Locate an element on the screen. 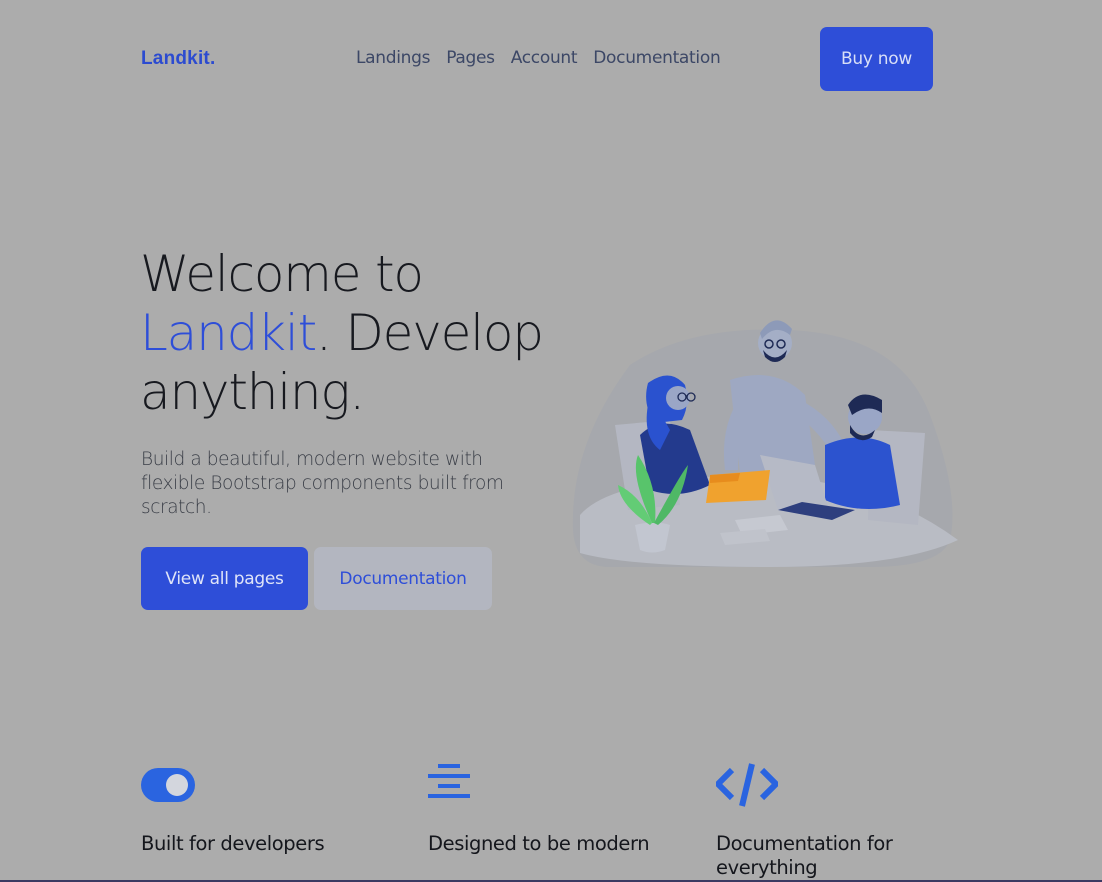  feature-title: Built for developers is located at coordinates (233, 843).